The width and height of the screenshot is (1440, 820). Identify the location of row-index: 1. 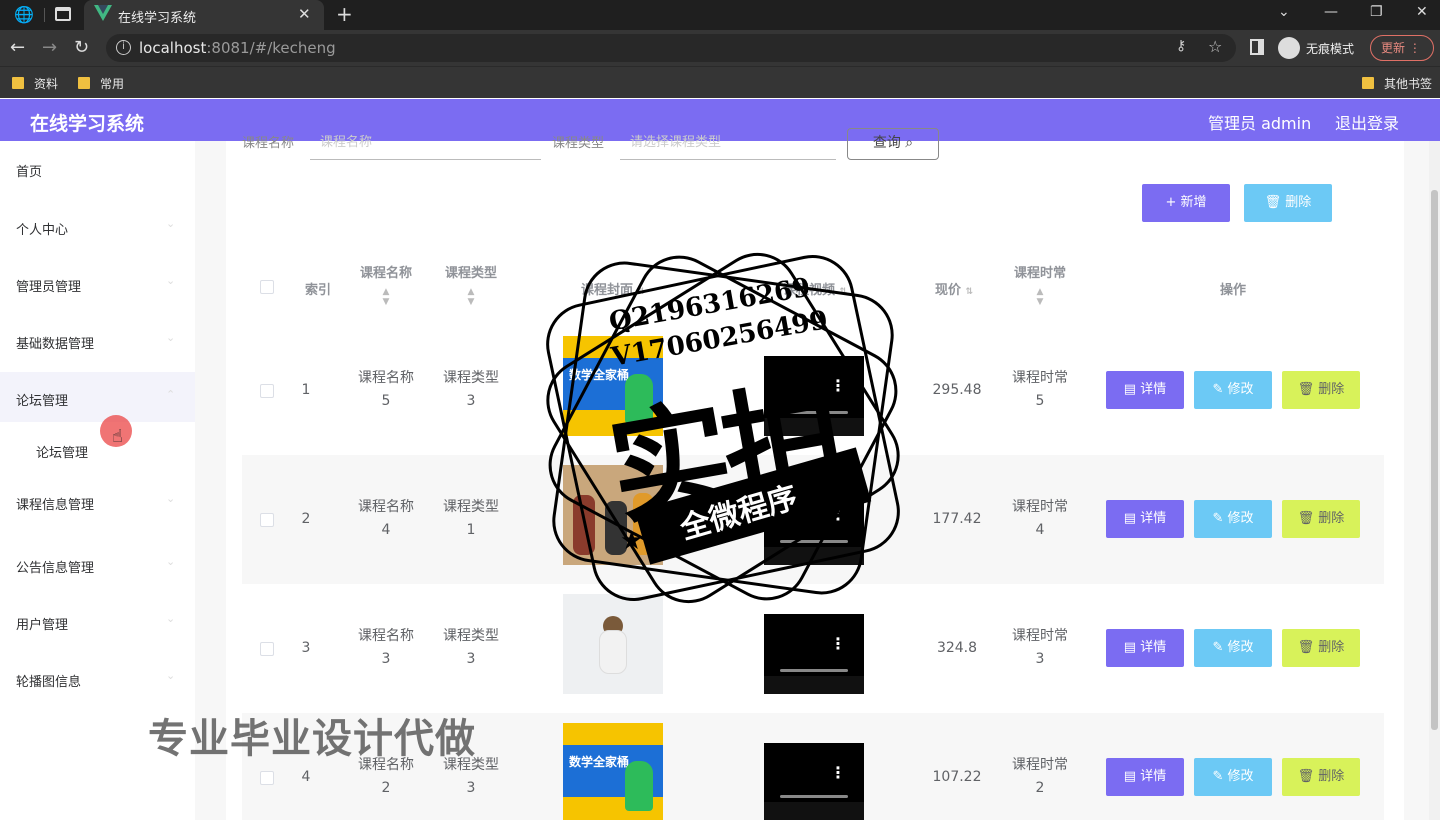
(306, 390).